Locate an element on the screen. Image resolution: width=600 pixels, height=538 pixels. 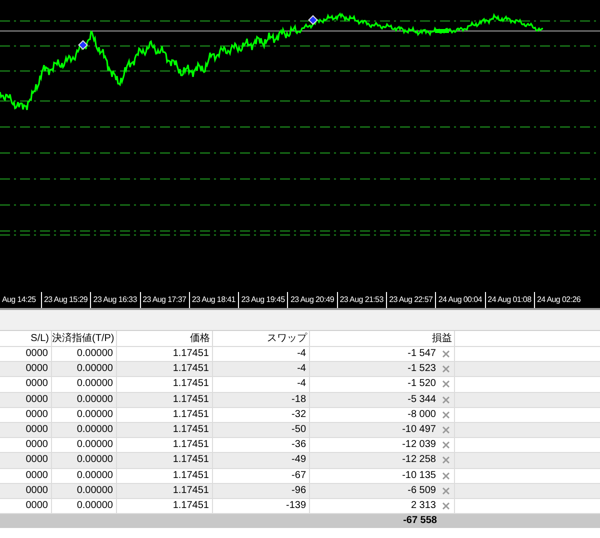
table-cell: -1 520 is located at coordinates (422, 384).